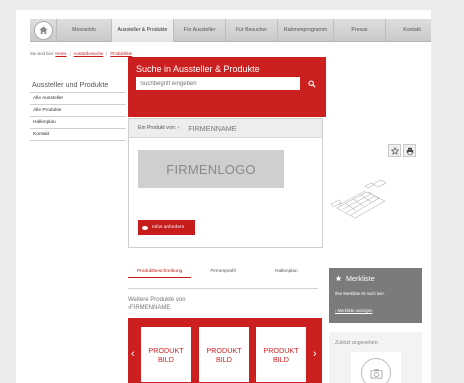 This screenshot has height=383, width=464. Describe the element at coordinates (353, 310) in the screenshot. I see `merkliste-show-link: › Merkliste anzeigen` at that location.